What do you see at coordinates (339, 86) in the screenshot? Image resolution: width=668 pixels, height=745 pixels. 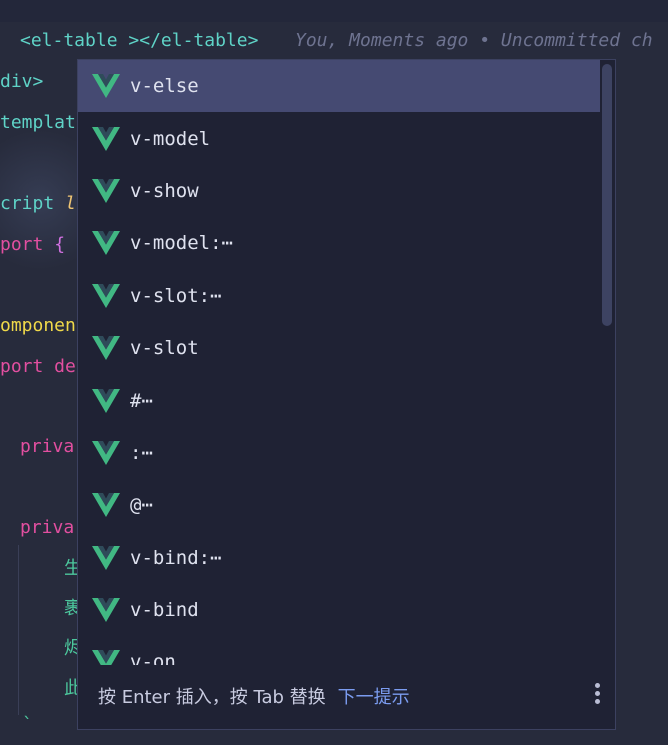 I see `autocomplete-item: v-else` at bounding box center [339, 86].